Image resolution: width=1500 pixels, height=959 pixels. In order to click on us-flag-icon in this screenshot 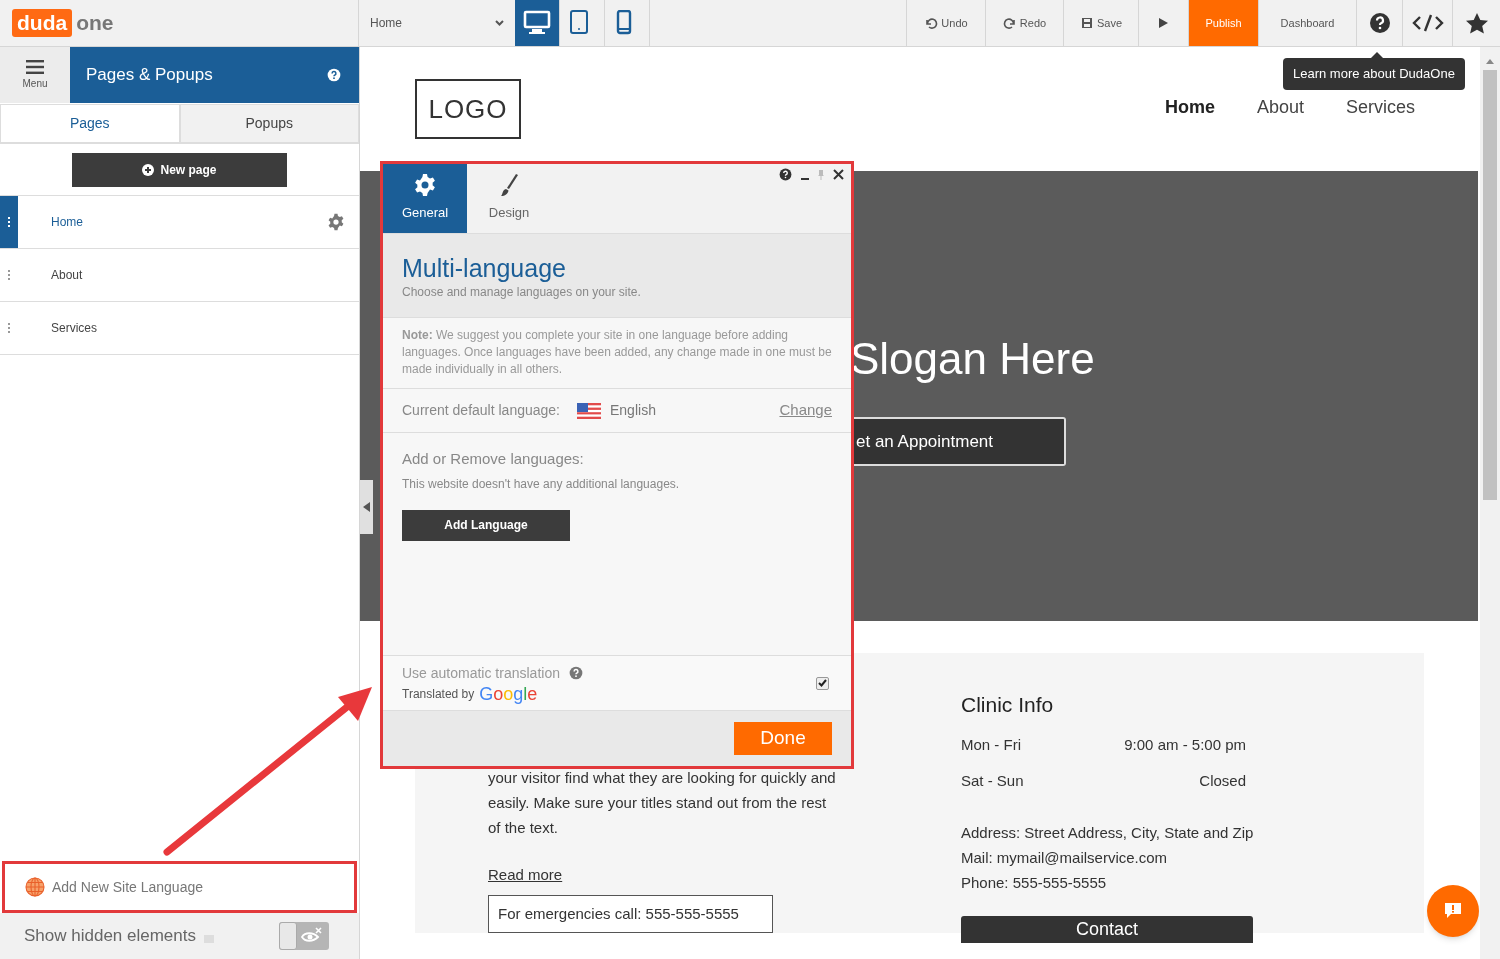, I will do `click(589, 410)`.